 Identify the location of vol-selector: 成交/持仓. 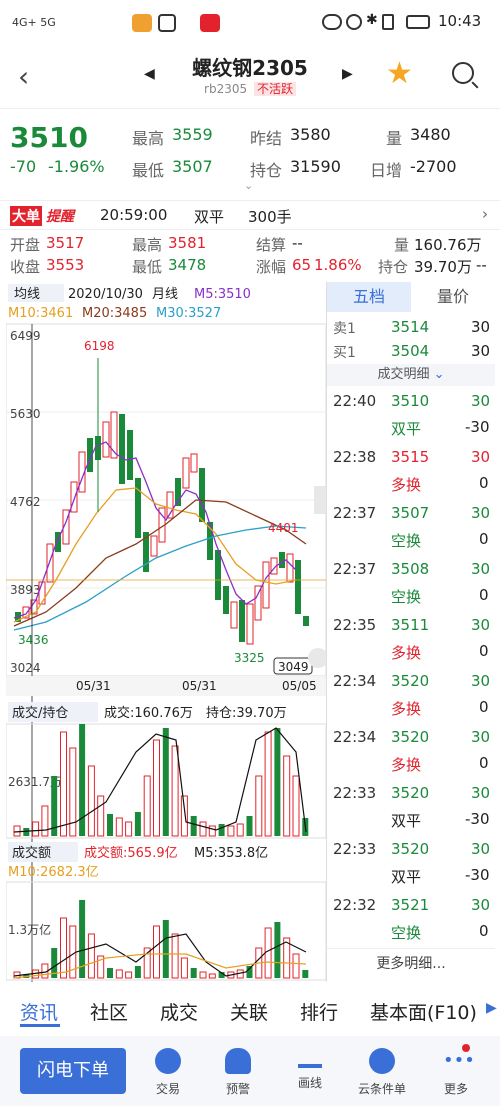
(40, 713).